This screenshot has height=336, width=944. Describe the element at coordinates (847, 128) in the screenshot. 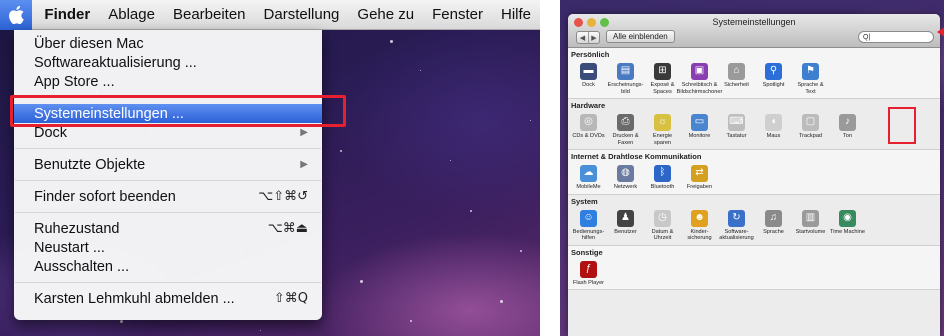

I see `pref-item-sound: ♪ Ton` at that location.